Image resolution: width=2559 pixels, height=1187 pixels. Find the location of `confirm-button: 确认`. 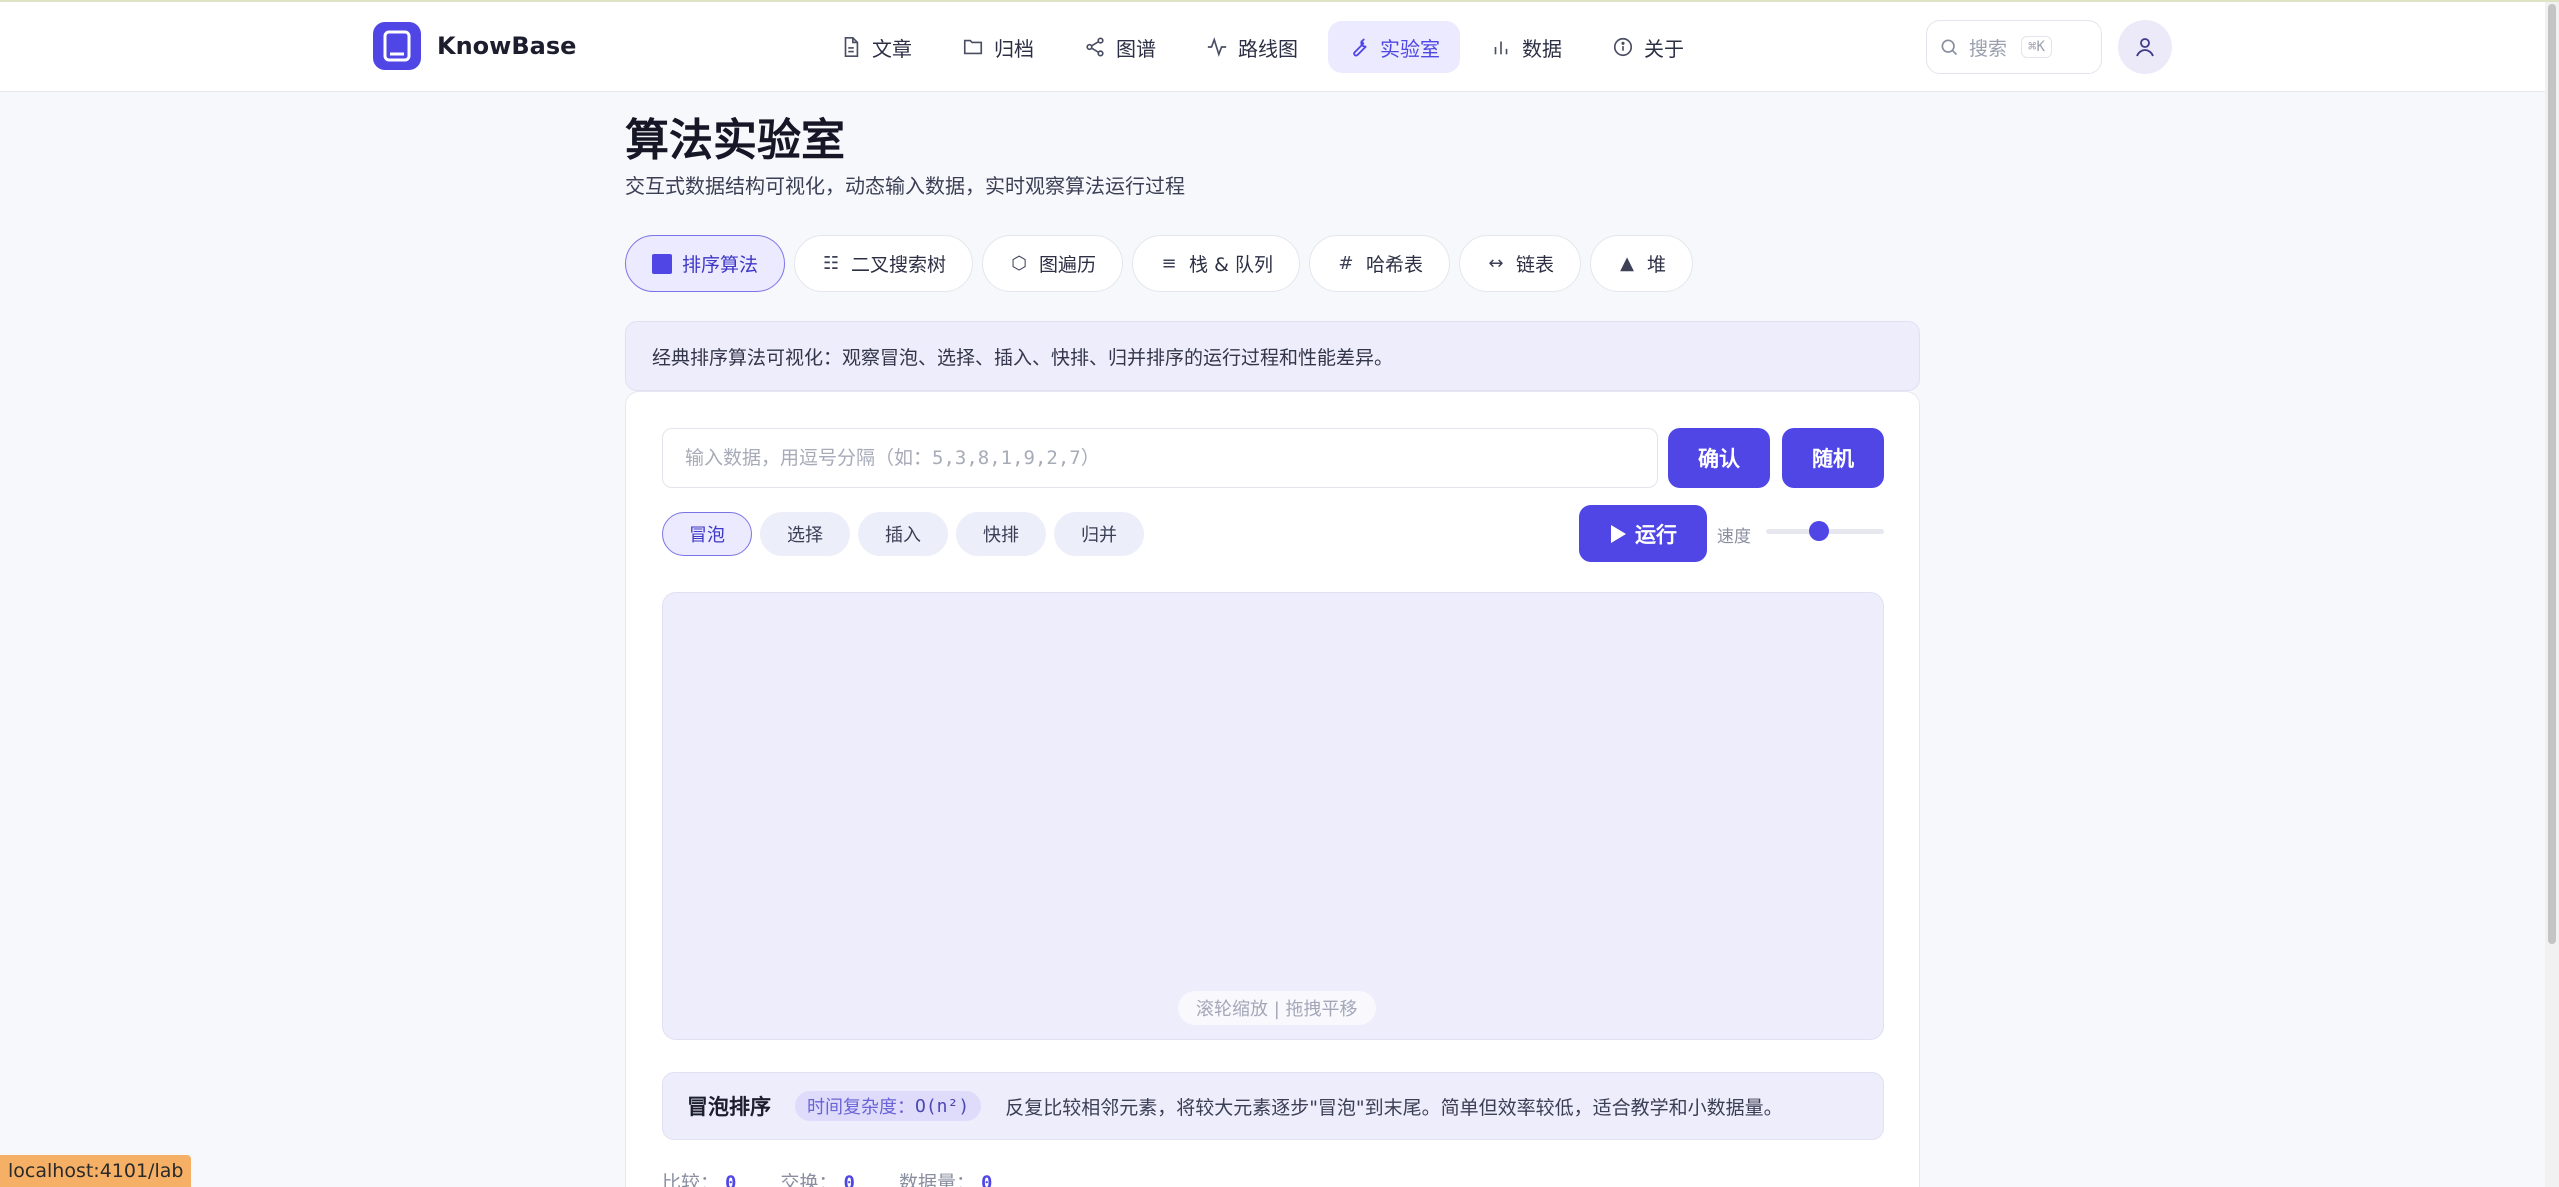

confirm-button: 确认 is located at coordinates (1719, 458).